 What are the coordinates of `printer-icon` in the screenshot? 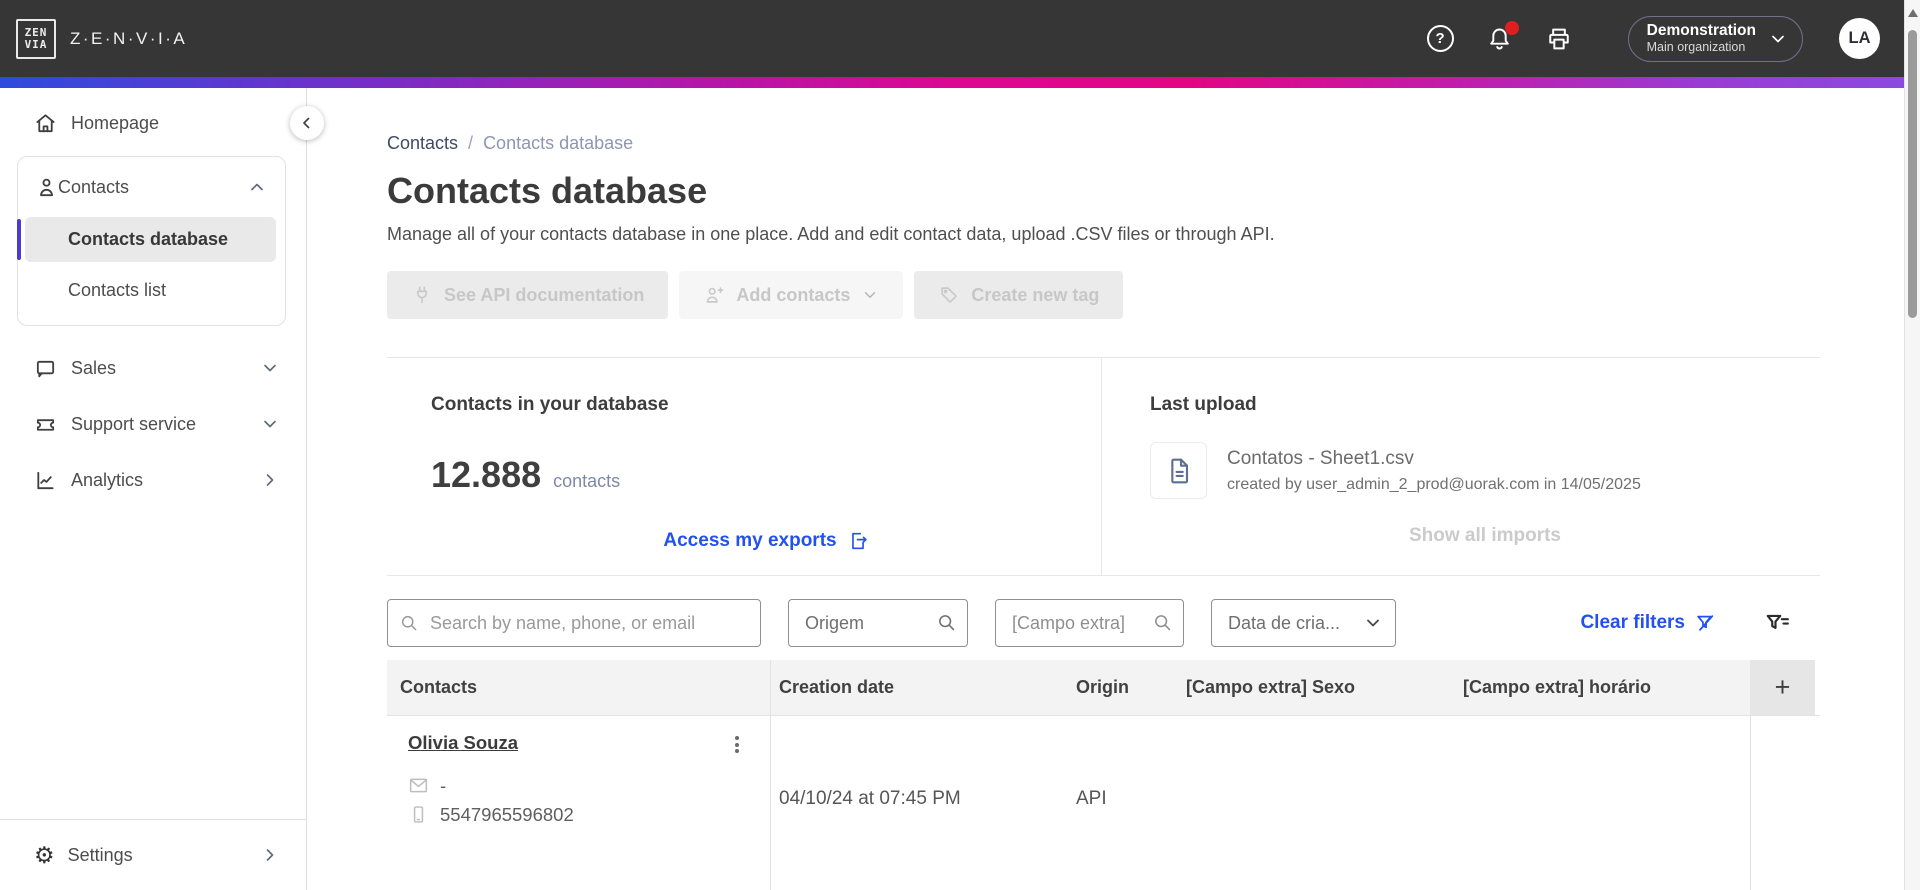 It's located at (1558, 38).